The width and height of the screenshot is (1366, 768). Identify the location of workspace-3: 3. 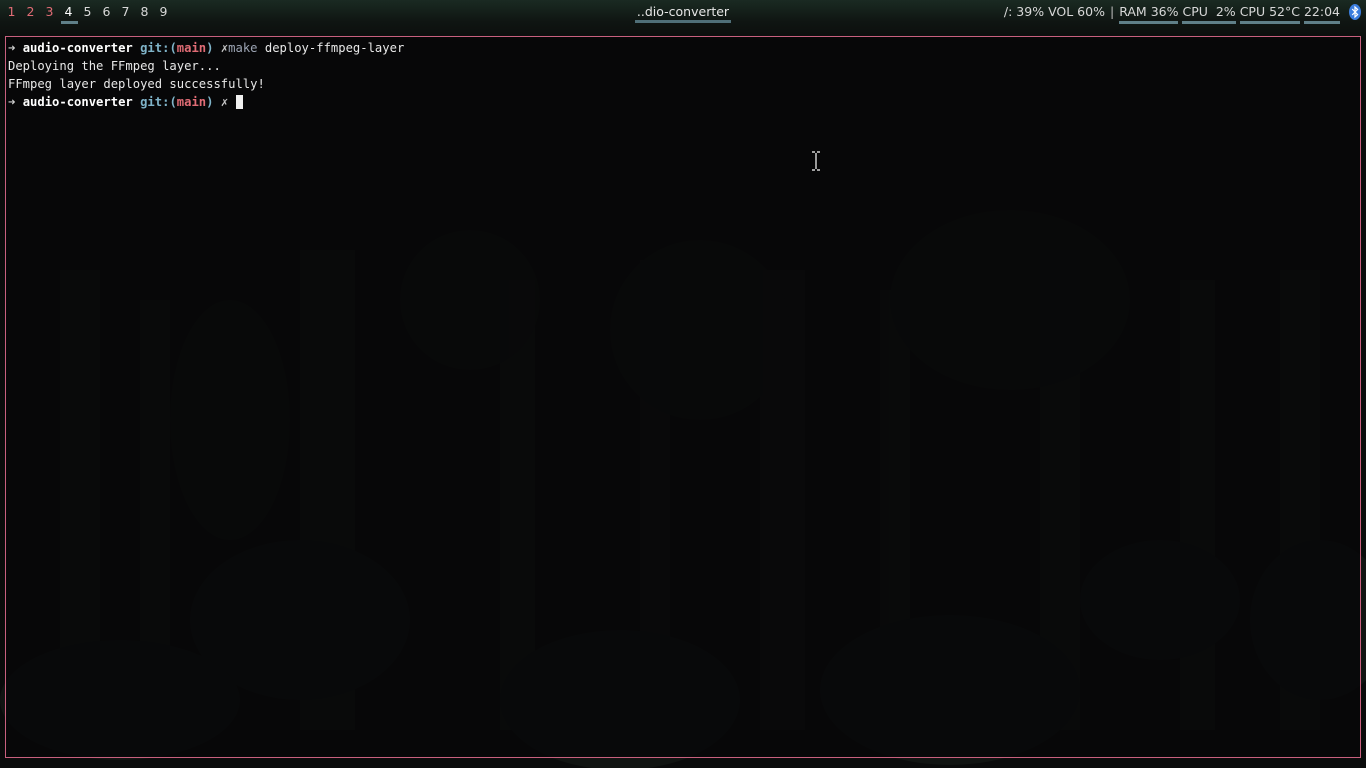
(49, 12).